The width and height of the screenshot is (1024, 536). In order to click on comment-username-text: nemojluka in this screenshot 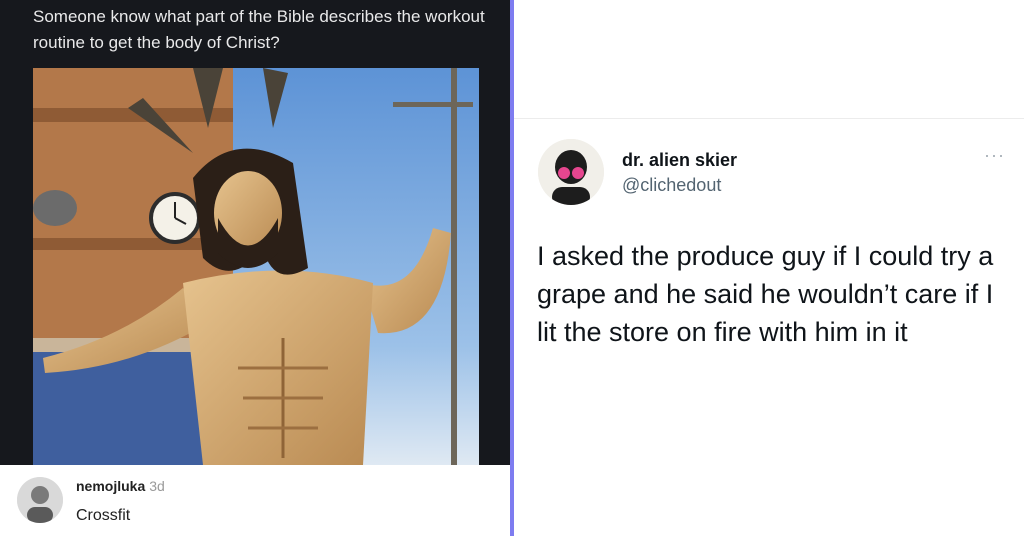, I will do `click(110, 486)`.